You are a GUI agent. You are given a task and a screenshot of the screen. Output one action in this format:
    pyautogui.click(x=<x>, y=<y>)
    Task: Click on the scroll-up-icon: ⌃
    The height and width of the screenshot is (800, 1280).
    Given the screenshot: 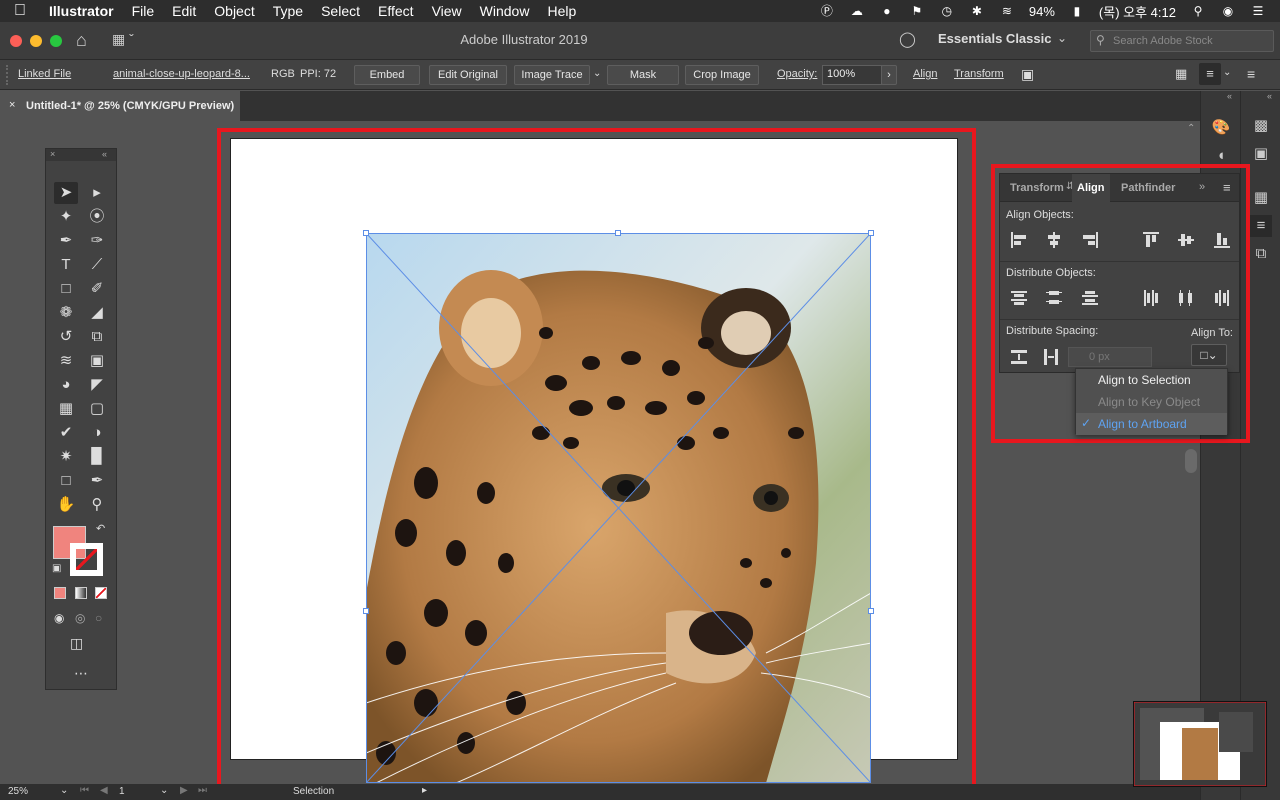 What is the action you would take?
    pyautogui.click(x=1191, y=128)
    